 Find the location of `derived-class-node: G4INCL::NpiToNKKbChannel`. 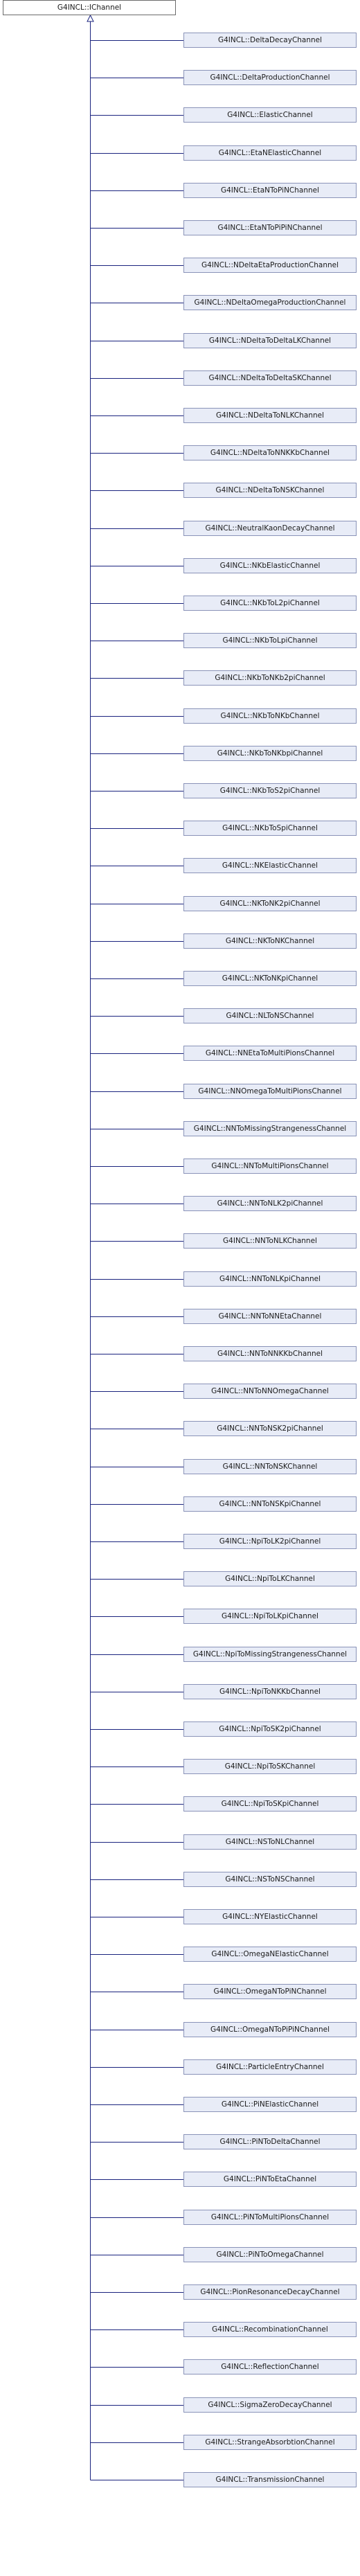

derived-class-node: G4INCL::NpiToNKKbChannel is located at coordinates (270, 1692).